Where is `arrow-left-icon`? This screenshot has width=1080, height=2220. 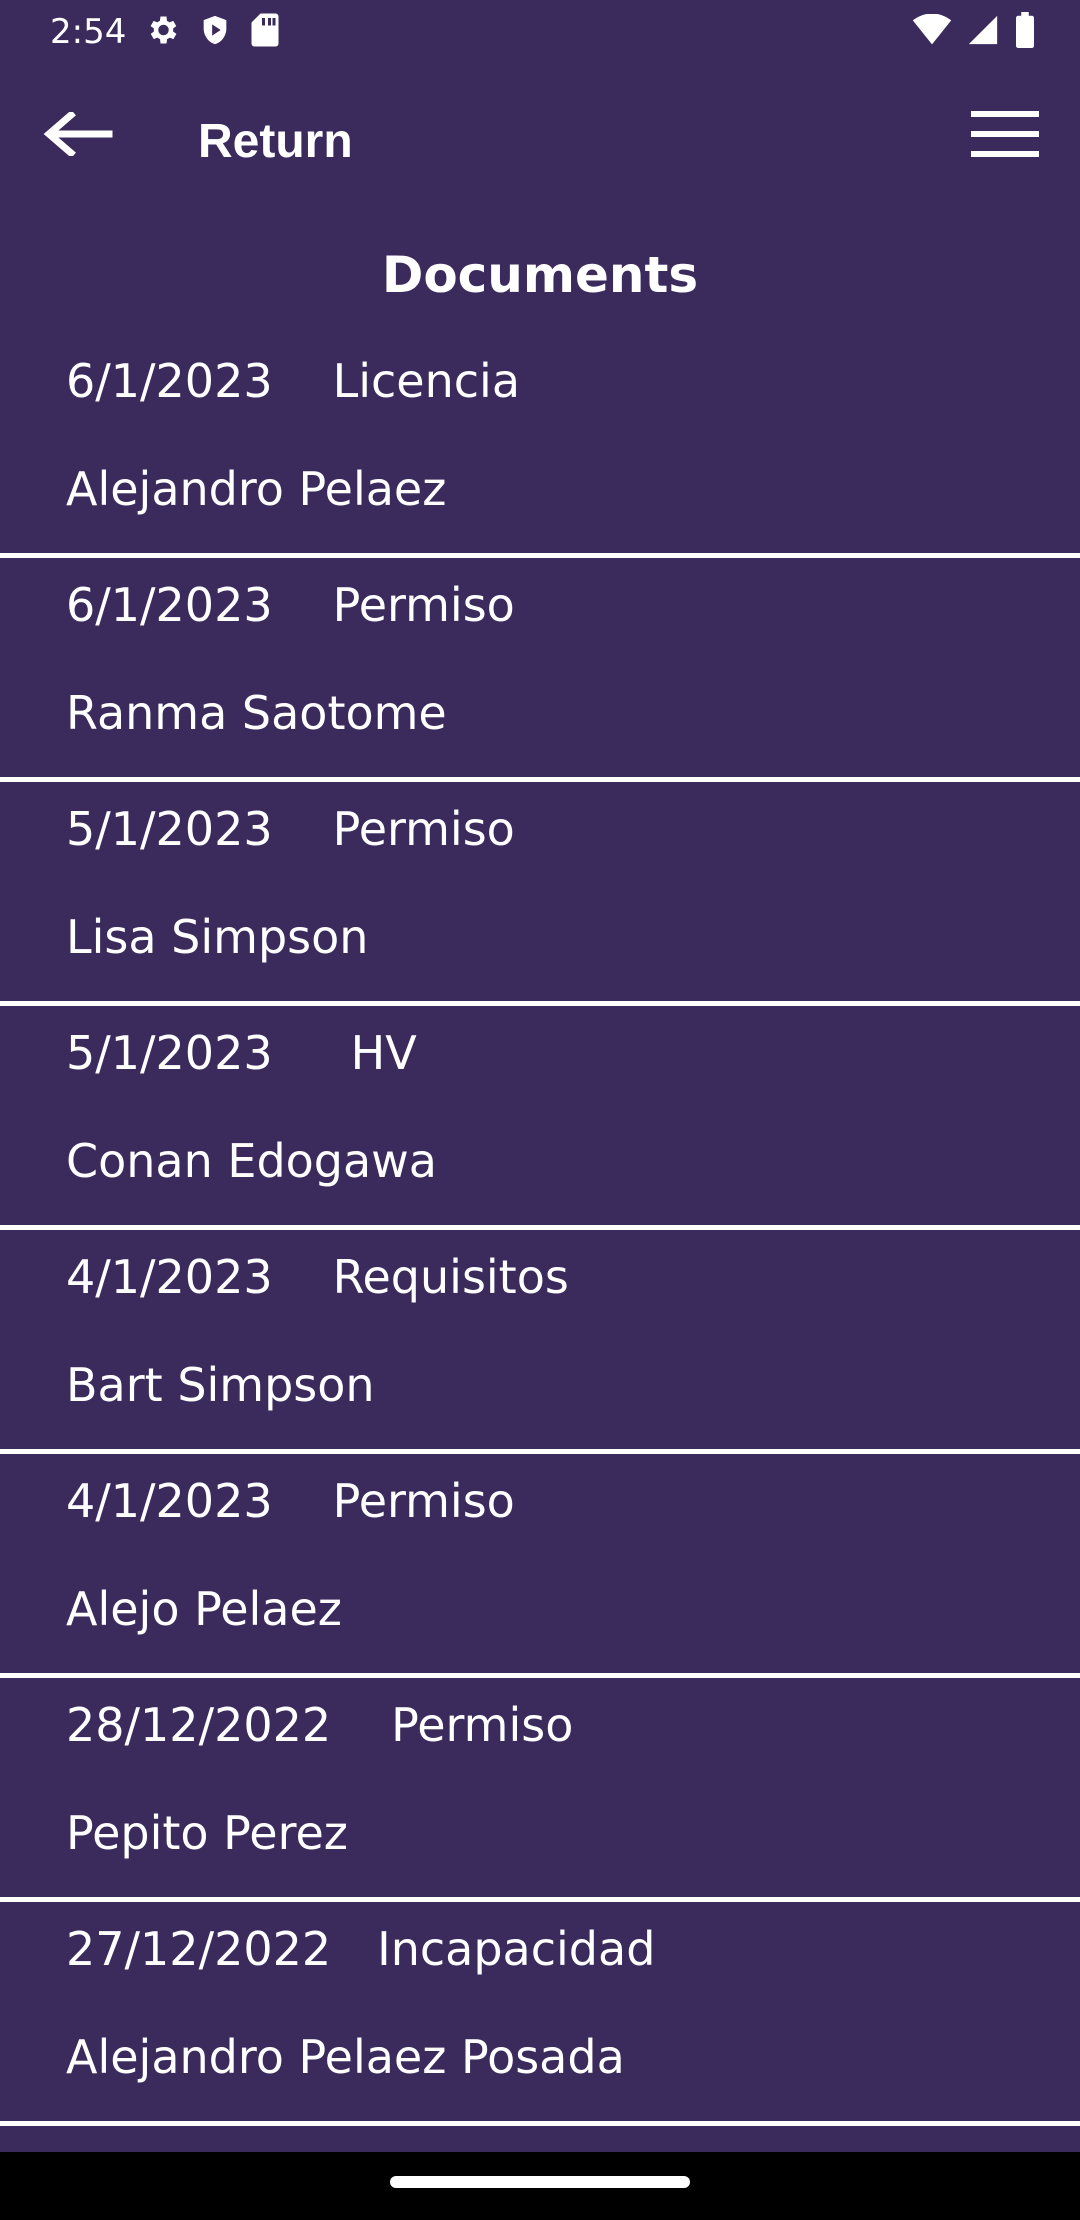
arrow-left-icon is located at coordinates (78, 135).